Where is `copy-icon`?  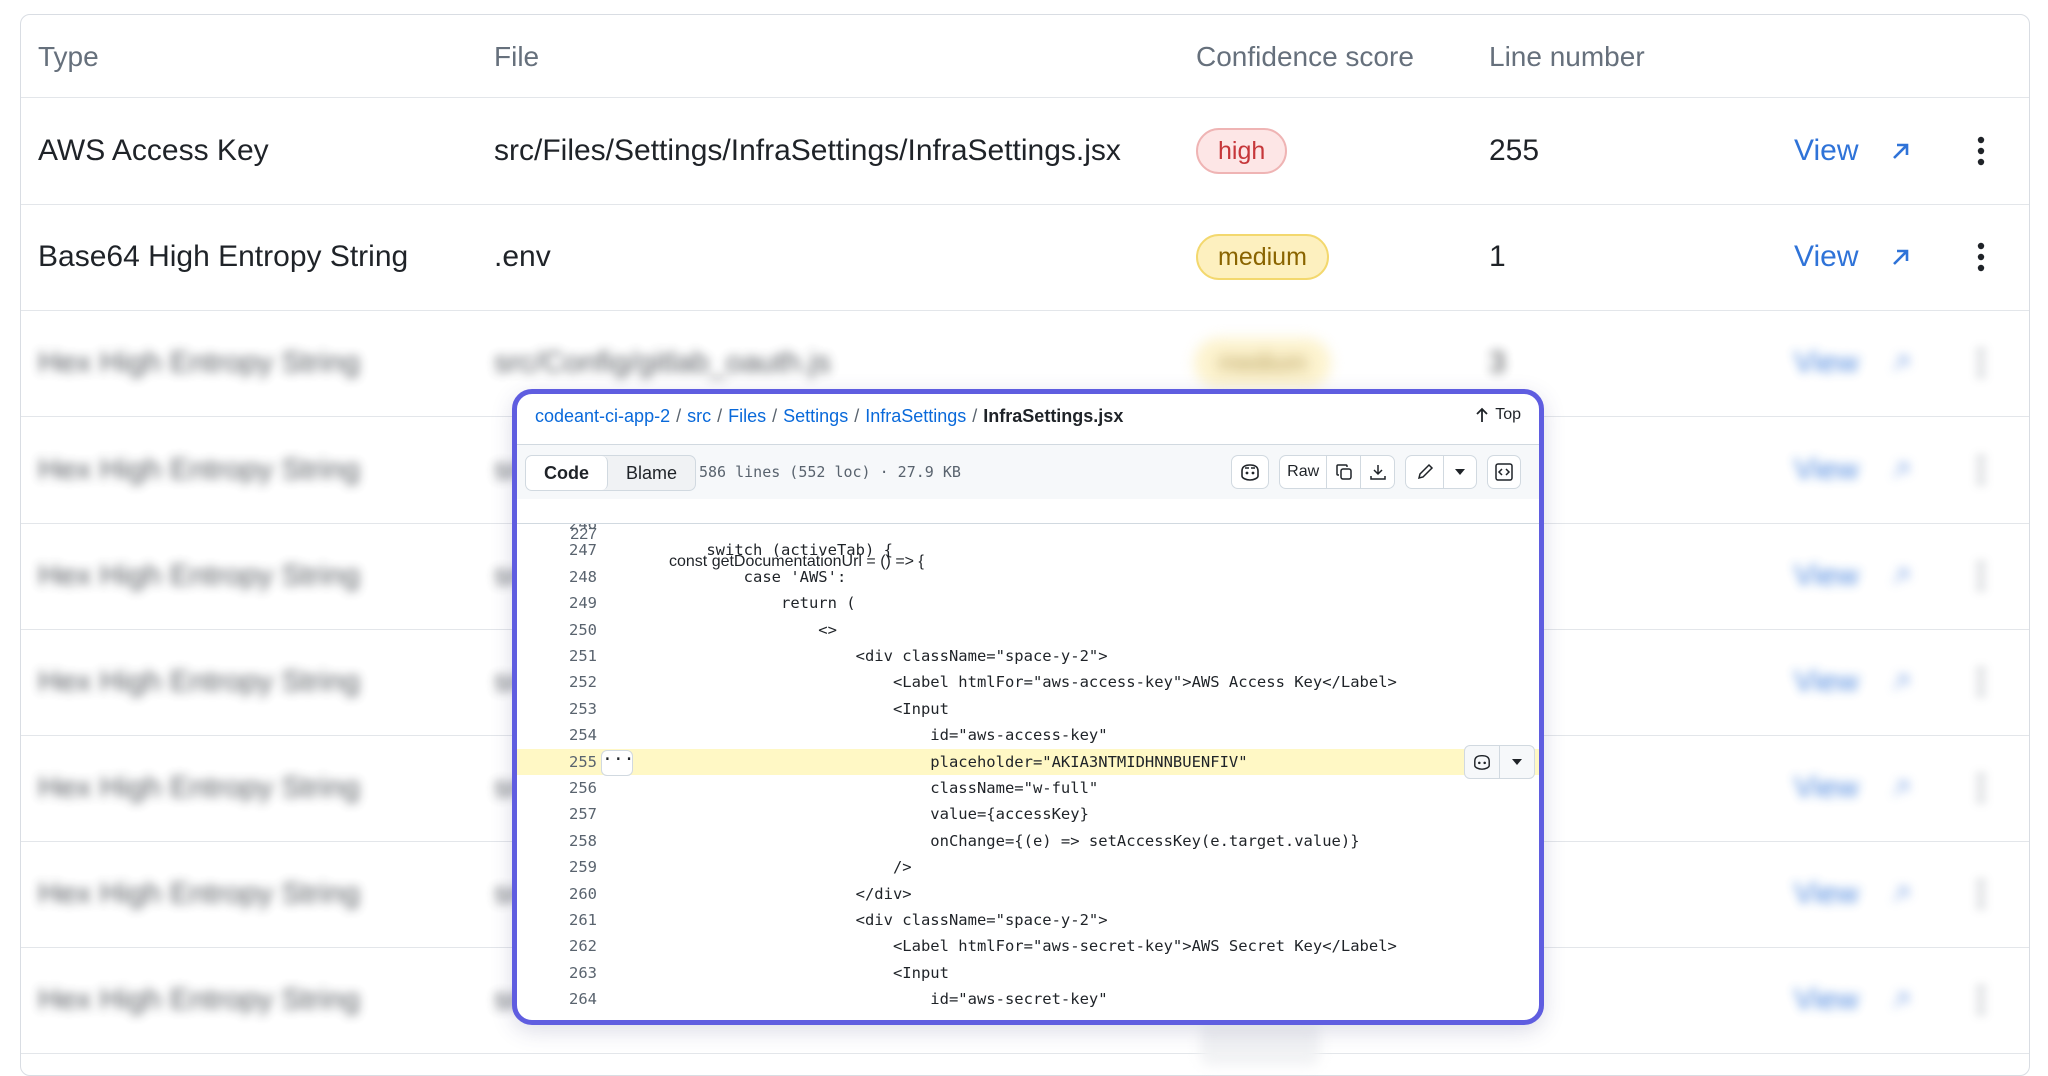
copy-icon is located at coordinates (1344, 472).